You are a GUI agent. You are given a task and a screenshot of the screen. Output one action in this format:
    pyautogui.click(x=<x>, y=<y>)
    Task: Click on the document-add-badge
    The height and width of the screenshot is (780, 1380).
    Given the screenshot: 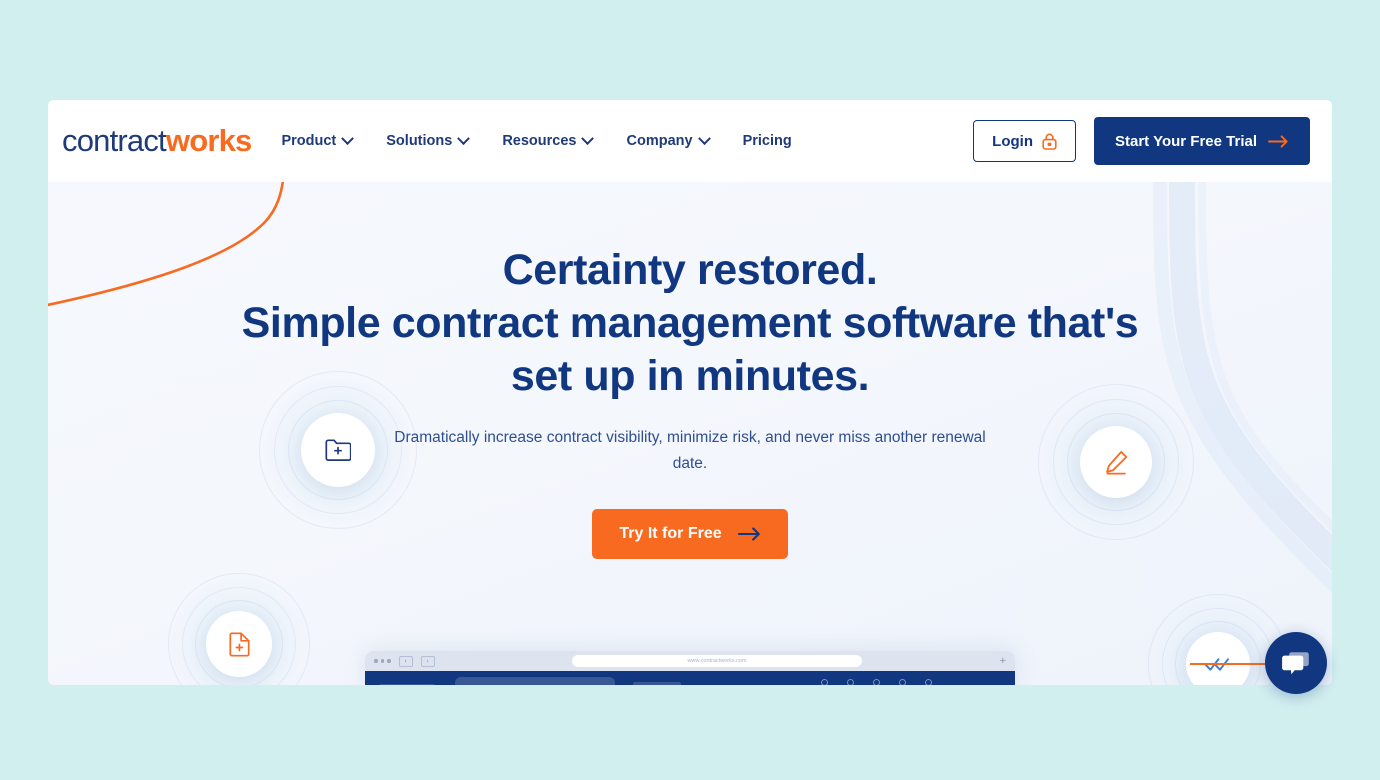 What is the action you would take?
    pyautogui.click(x=239, y=644)
    